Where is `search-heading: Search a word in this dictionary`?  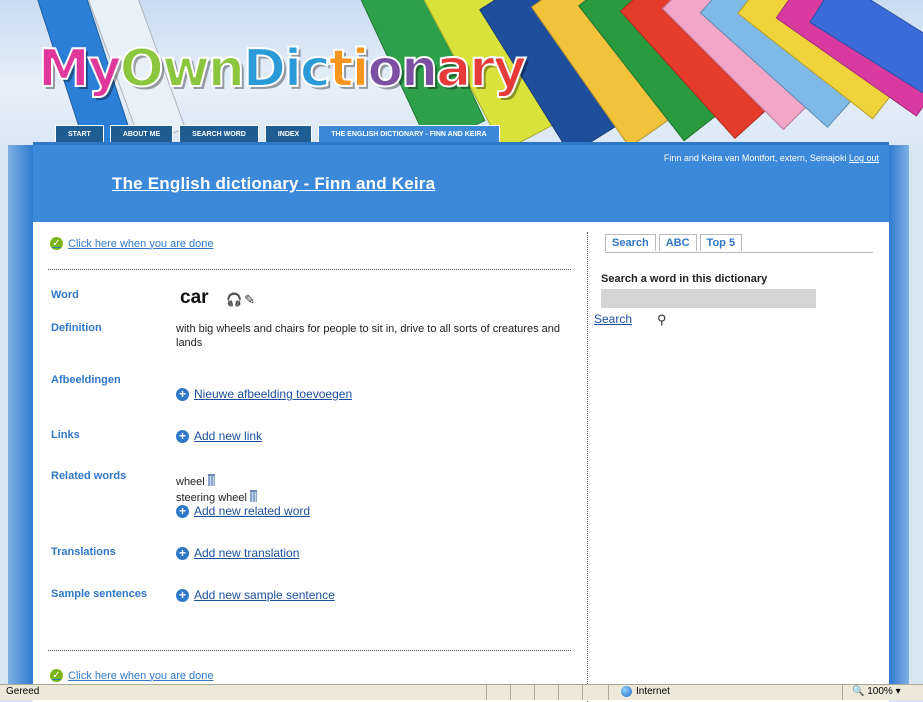
search-heading: Search a word in this dictionary is located at coordinates (684, 279).